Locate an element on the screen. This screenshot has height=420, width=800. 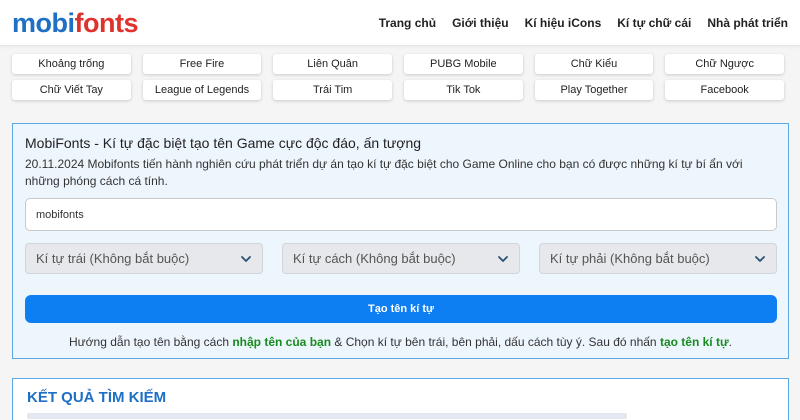
right-char-select: Kí tự phải (Không bắt buộc) is located at coordinates (658, 258).